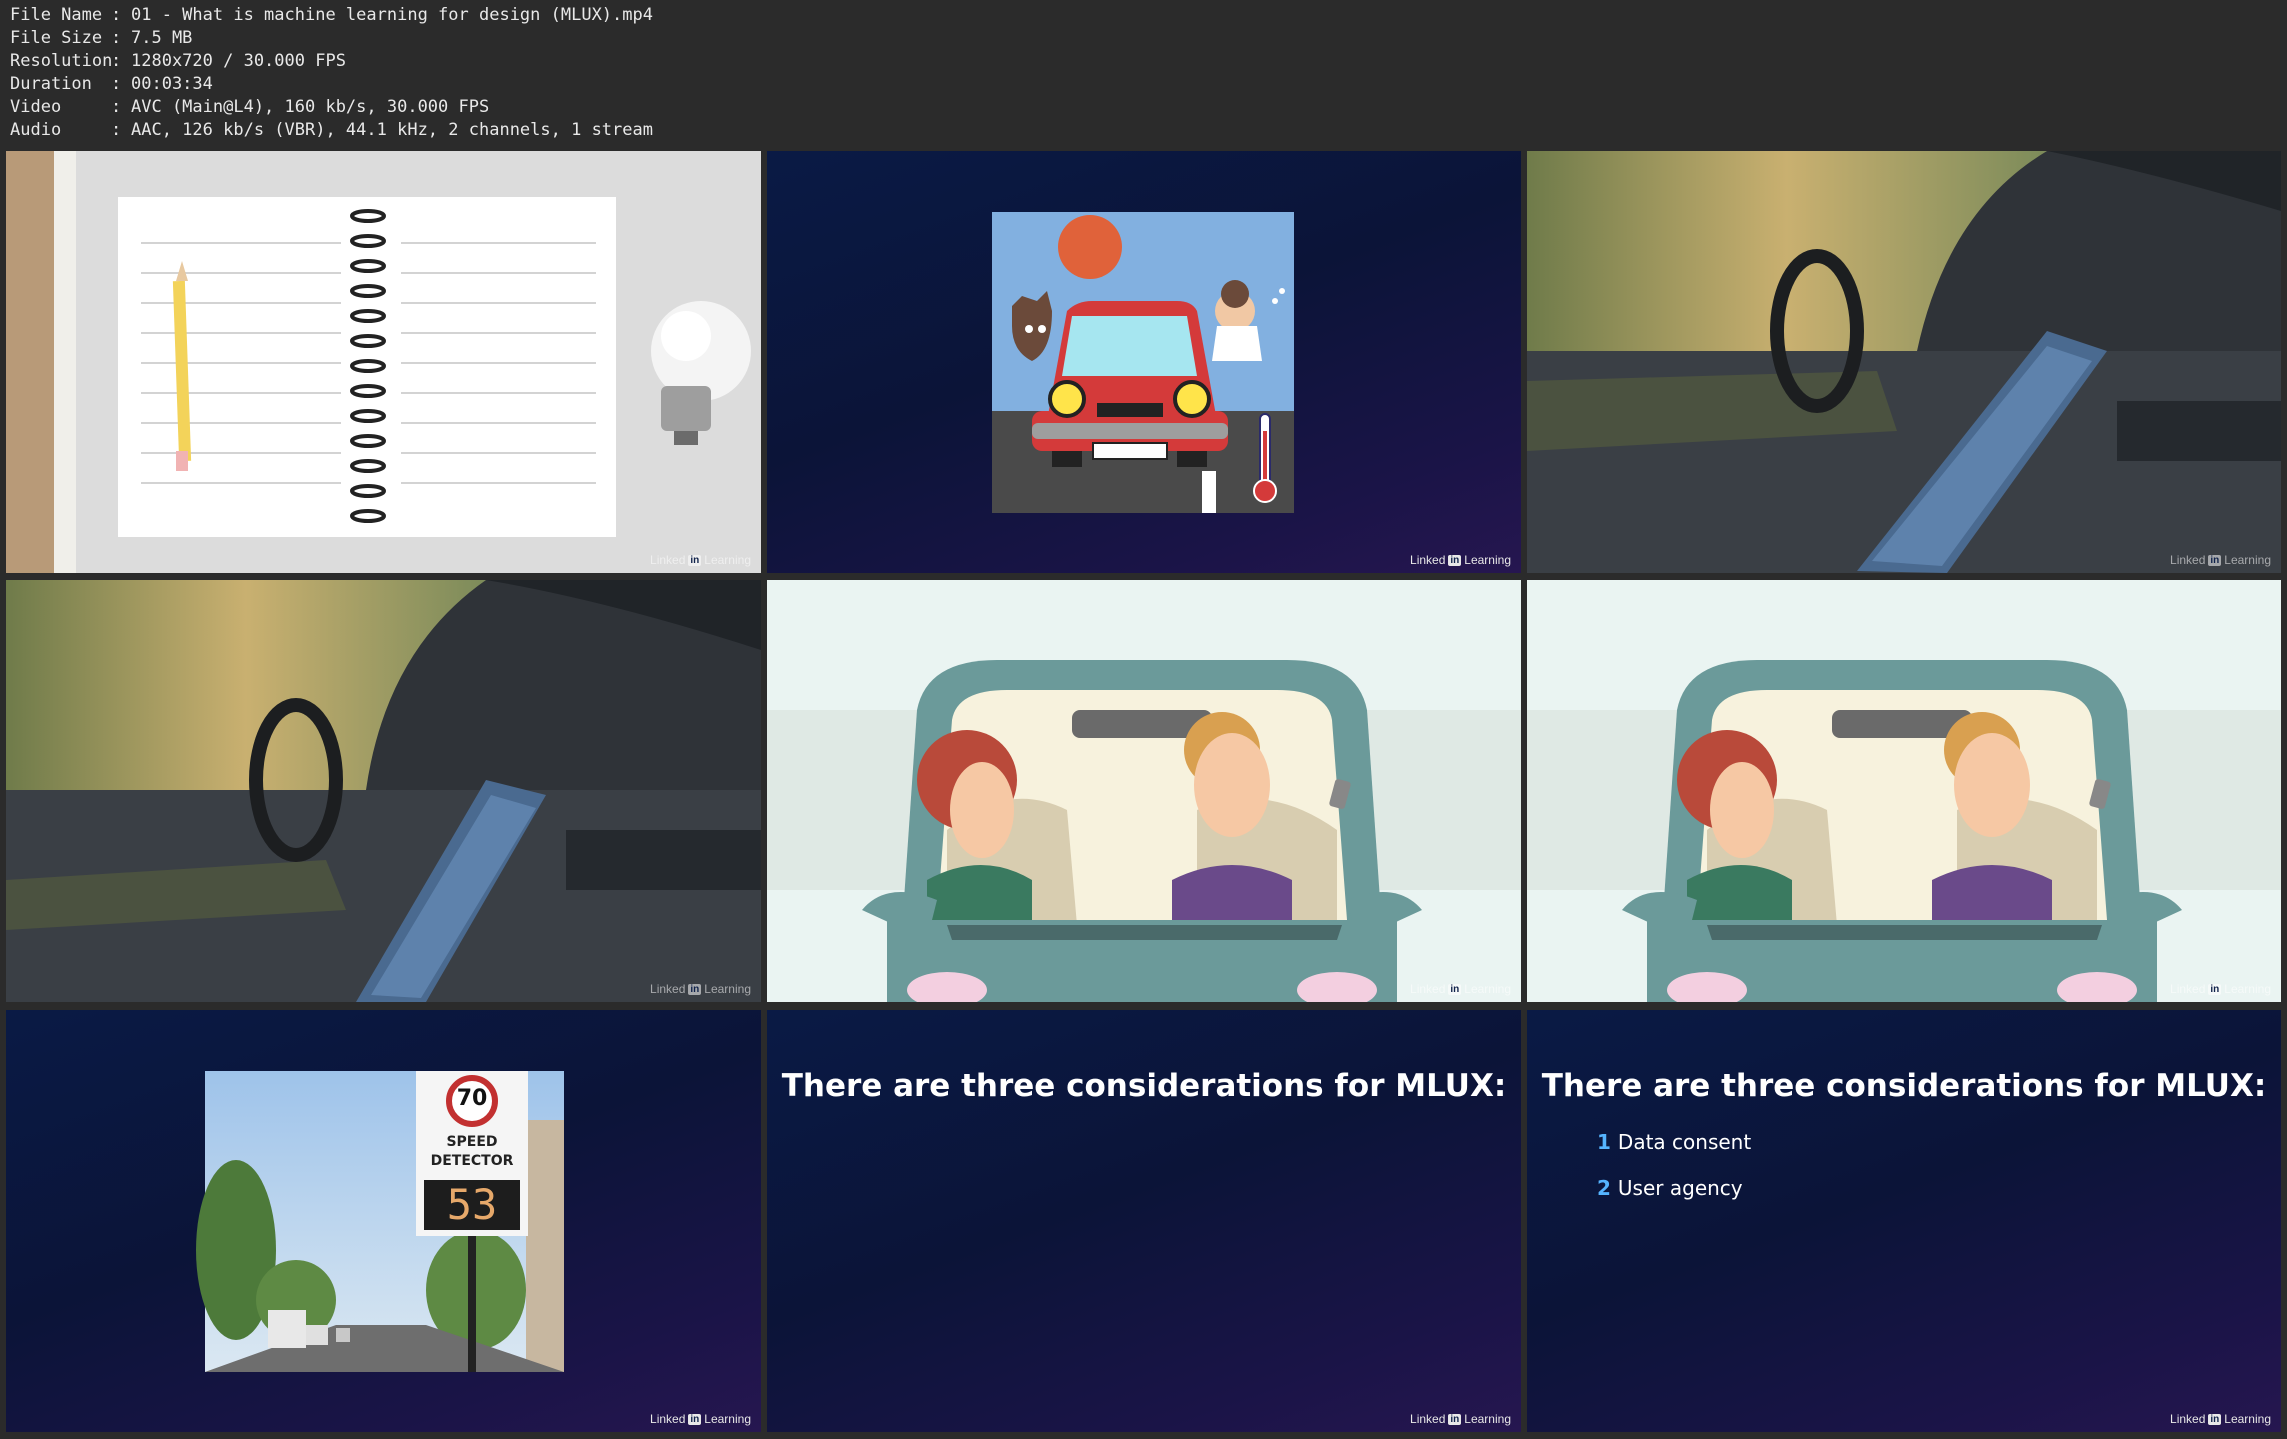 The width and height of the screenshot is (2287, 1439). Describe the element at coordinates (61, 61) in the screenshot. I see `file-info-key: Resolution` at that location.